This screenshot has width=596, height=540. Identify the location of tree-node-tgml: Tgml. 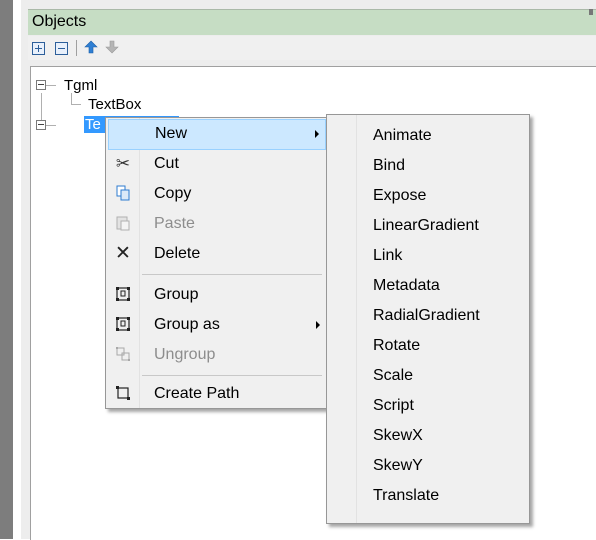
(80, 85).